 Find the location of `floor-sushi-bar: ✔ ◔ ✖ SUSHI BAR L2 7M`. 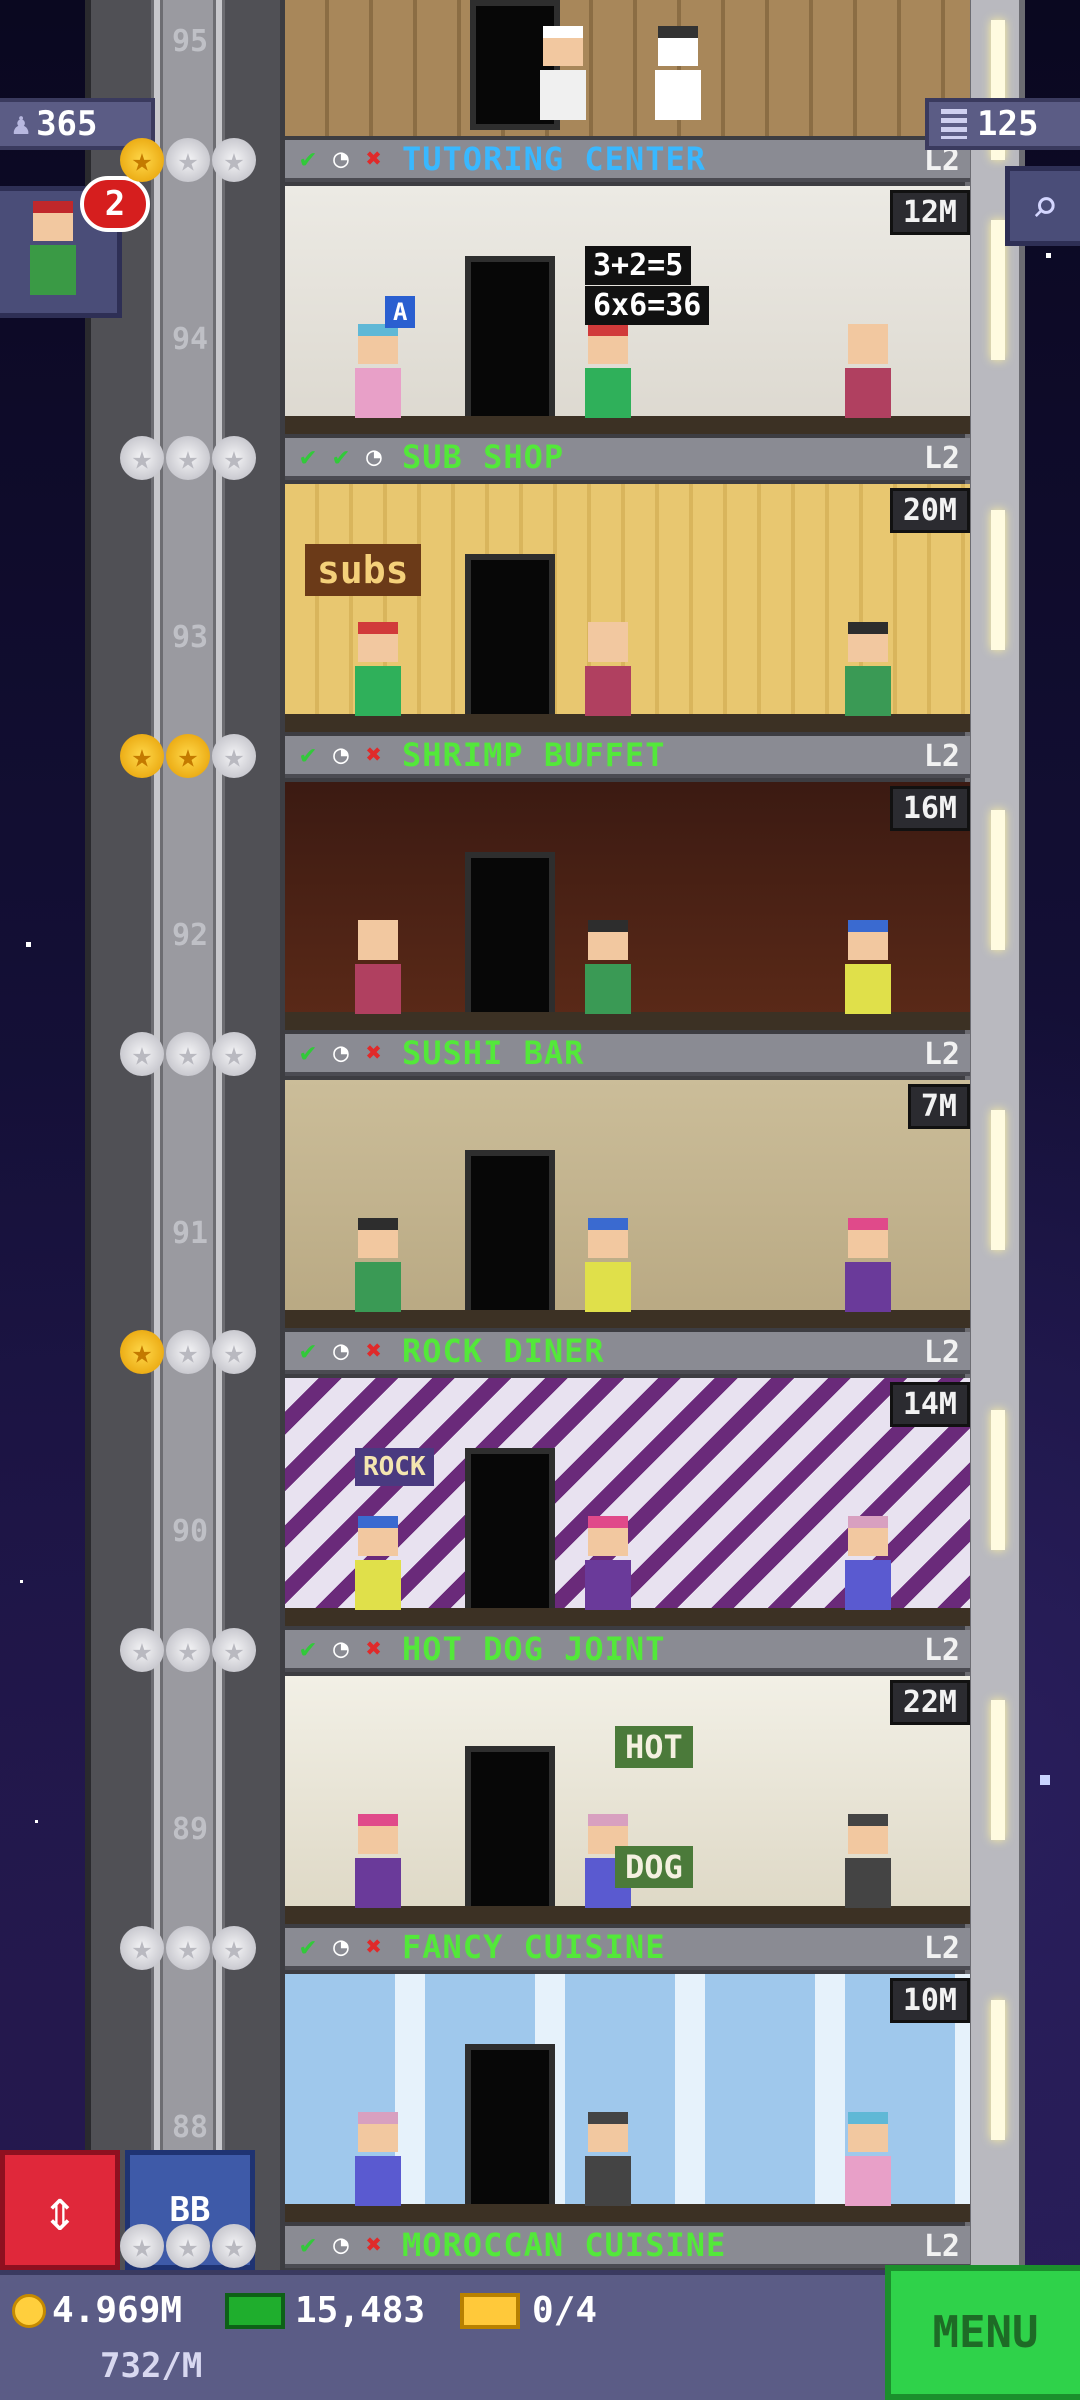

floor-sushi-bar: ✔ ◔ ✖ SUSHI BAR L2 7M is located at coordinates (627, 1183).